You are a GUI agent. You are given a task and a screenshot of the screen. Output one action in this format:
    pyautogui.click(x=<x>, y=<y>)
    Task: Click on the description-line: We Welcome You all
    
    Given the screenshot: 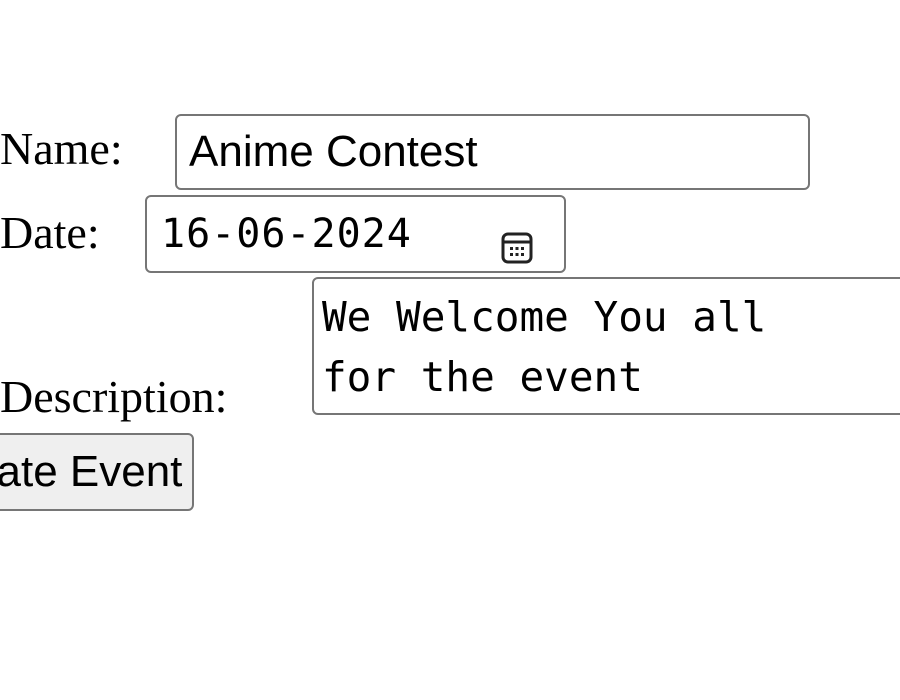 What is the action you would take?
    pyautogui.click(x=544, y=317)
    